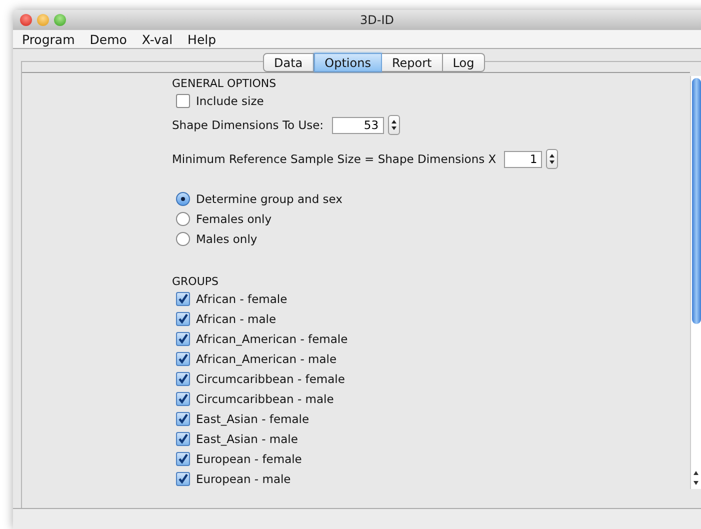 The image size is (701, 529). What do you see at coordinates (464, 62) in the screenshot?
I see `tab: Log` at bounding box center [464, 62].